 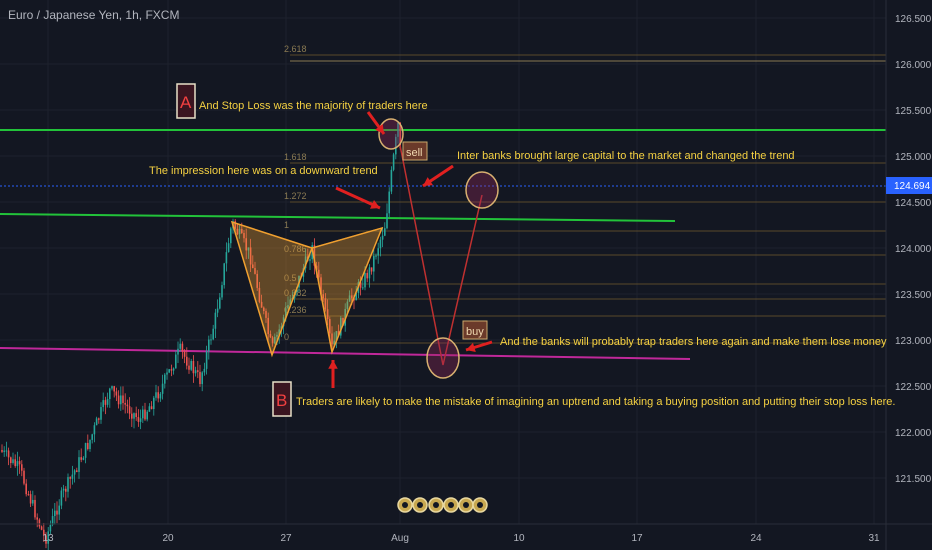 What do you see at coordinates (94, 15) in the screenshot?
I see `symbol-title: Euro / Japanese Yen, 1h, FXCM` at bounding box center [94, 15].